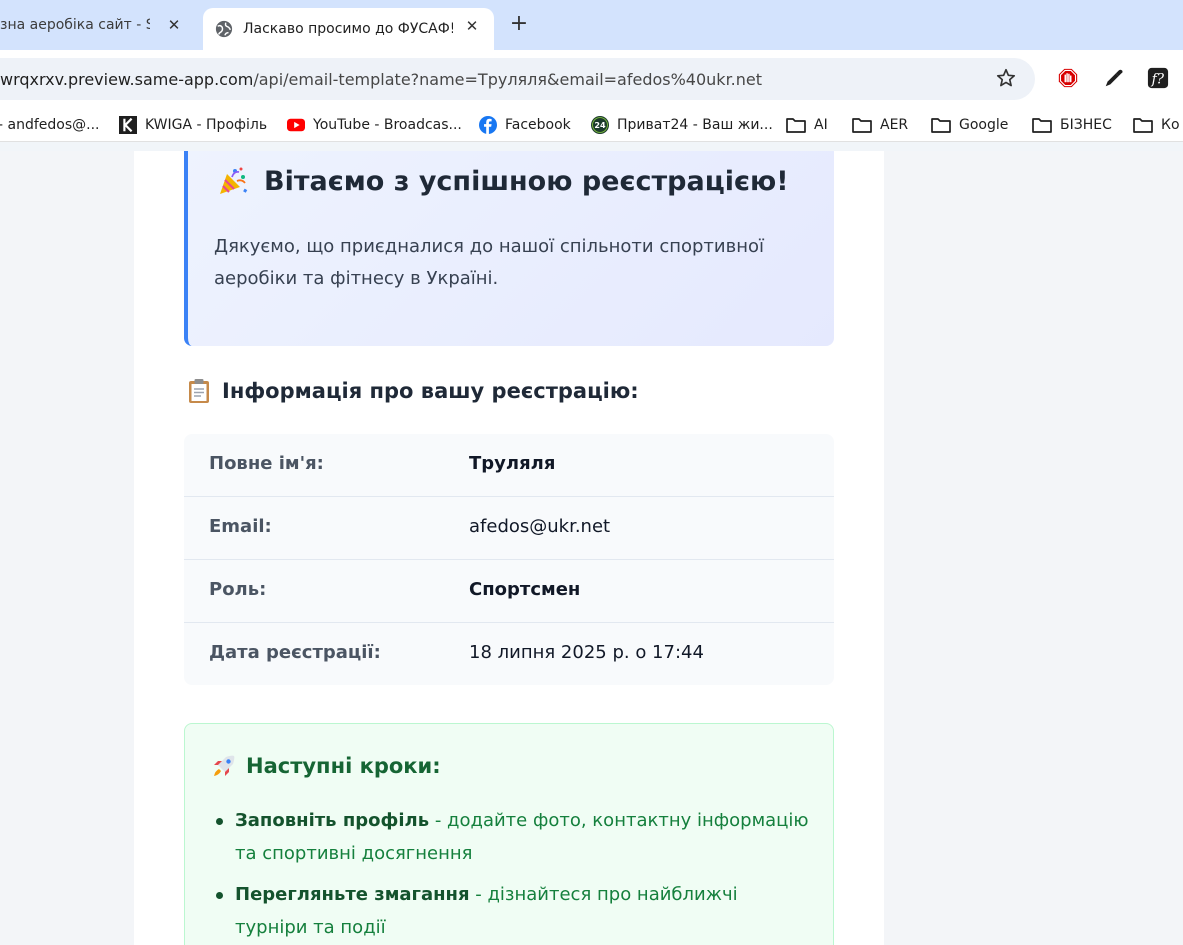 This screenshot has width=1183, height=945. What do you see at coordinates (430, 391) in the screenshot?
I see `info-section-title-text: Інформація про вашу реєстрацію:` at bounding box center [430, 391].